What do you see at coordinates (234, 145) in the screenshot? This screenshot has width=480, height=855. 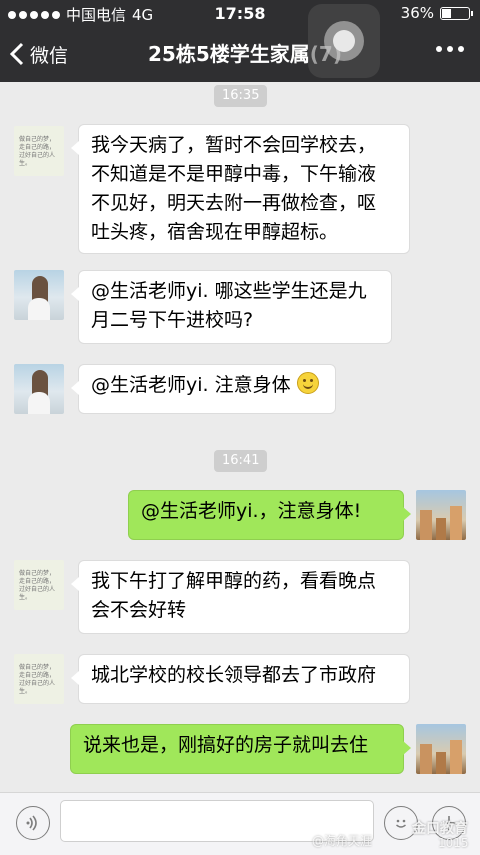 I see `message-line: 我今天病了，暂时不会回学校去，` at bounding box center [234, 145].